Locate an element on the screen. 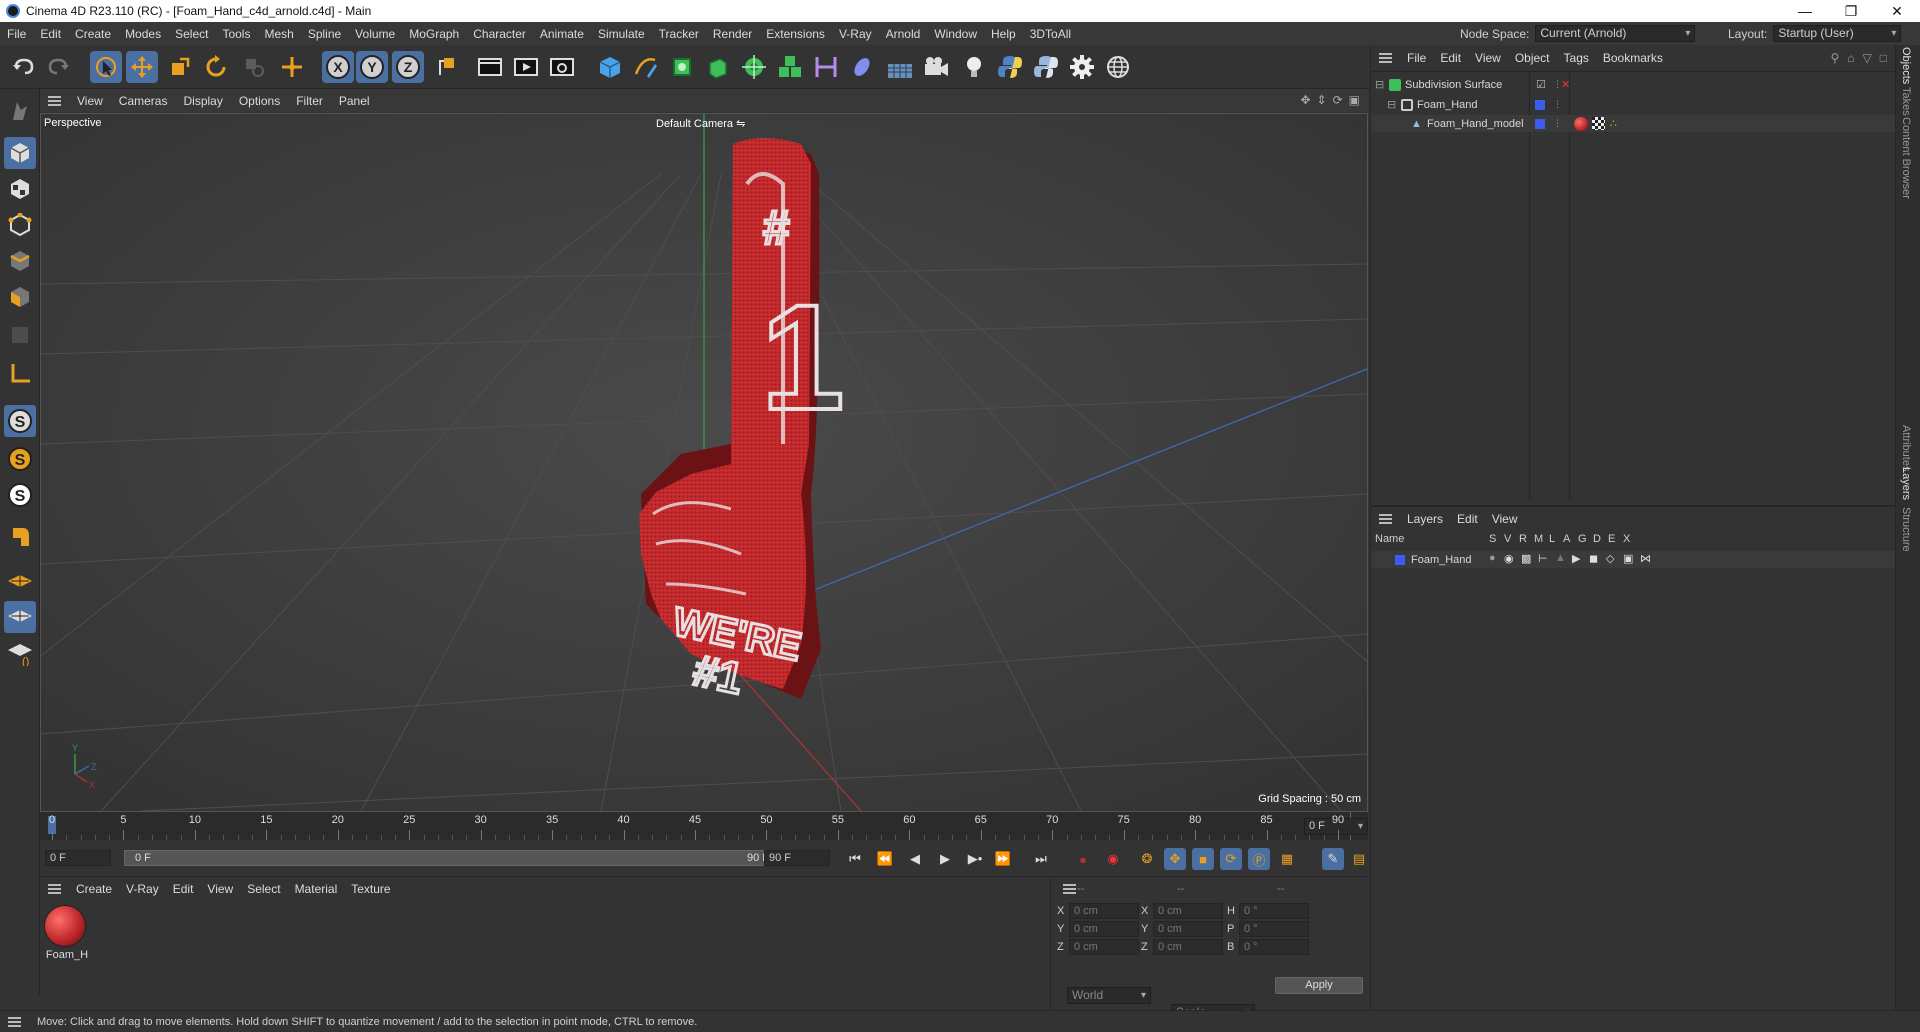 This screenshot has height=1032, width=1920. layer-menu-edit: Edit is located at coordinates (1467, 519).